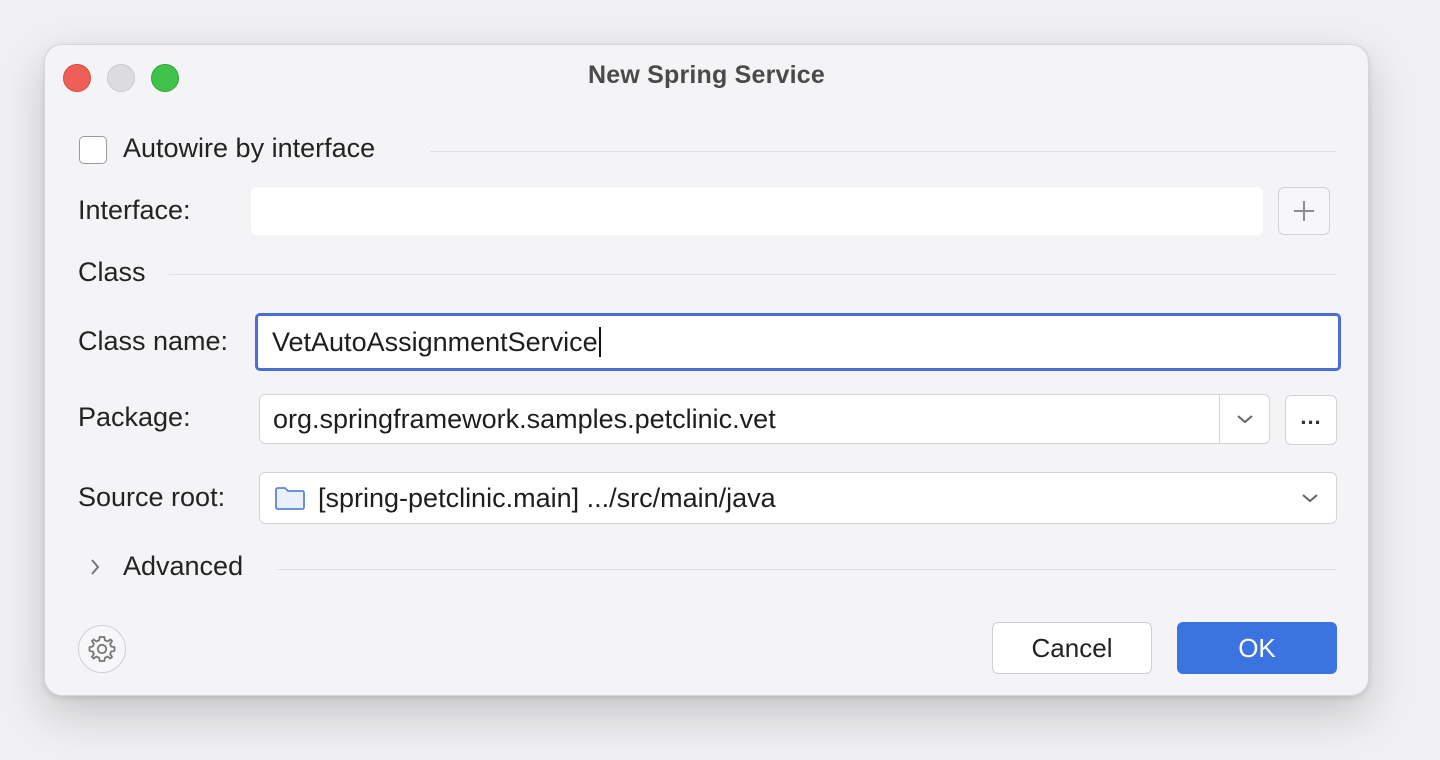 This screenshot has width=1440, height=760. What do you see at coordinates (152, 497) in the screenshot?
I see `source-root-label: Source root:` at bounding box center [152, 497].